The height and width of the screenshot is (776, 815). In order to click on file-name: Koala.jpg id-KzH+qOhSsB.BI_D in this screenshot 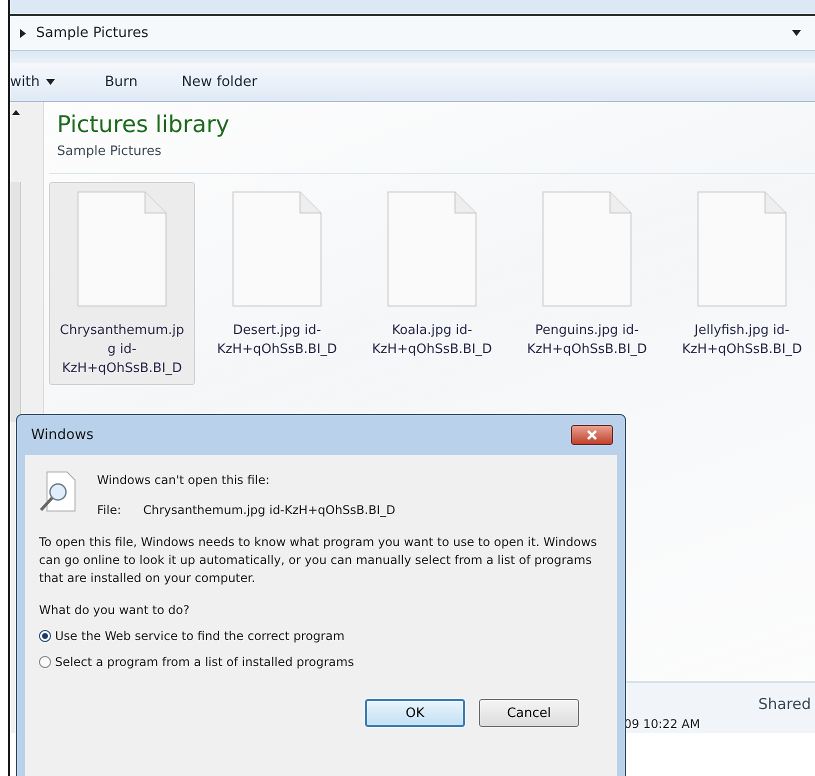, I will do `click(432, 340)`.